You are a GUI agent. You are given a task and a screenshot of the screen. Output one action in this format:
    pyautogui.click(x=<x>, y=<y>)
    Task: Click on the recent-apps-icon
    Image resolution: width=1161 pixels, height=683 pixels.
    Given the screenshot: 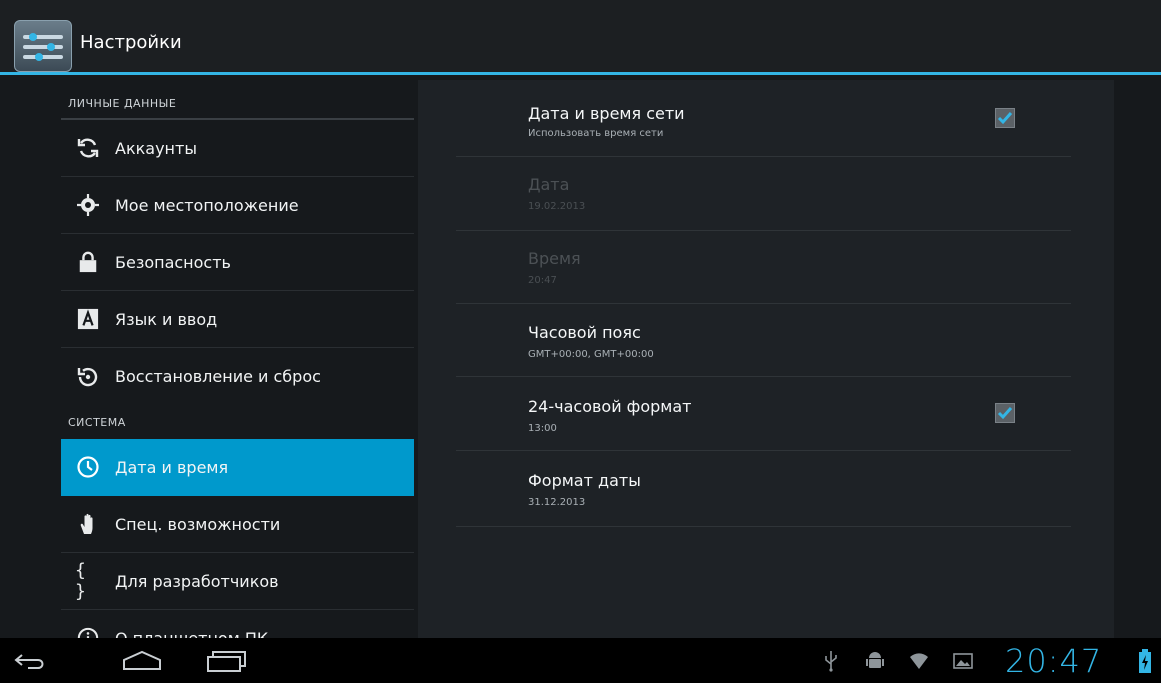 What is the action you would take?
    pyautogui.click(x=226, y=661)
    